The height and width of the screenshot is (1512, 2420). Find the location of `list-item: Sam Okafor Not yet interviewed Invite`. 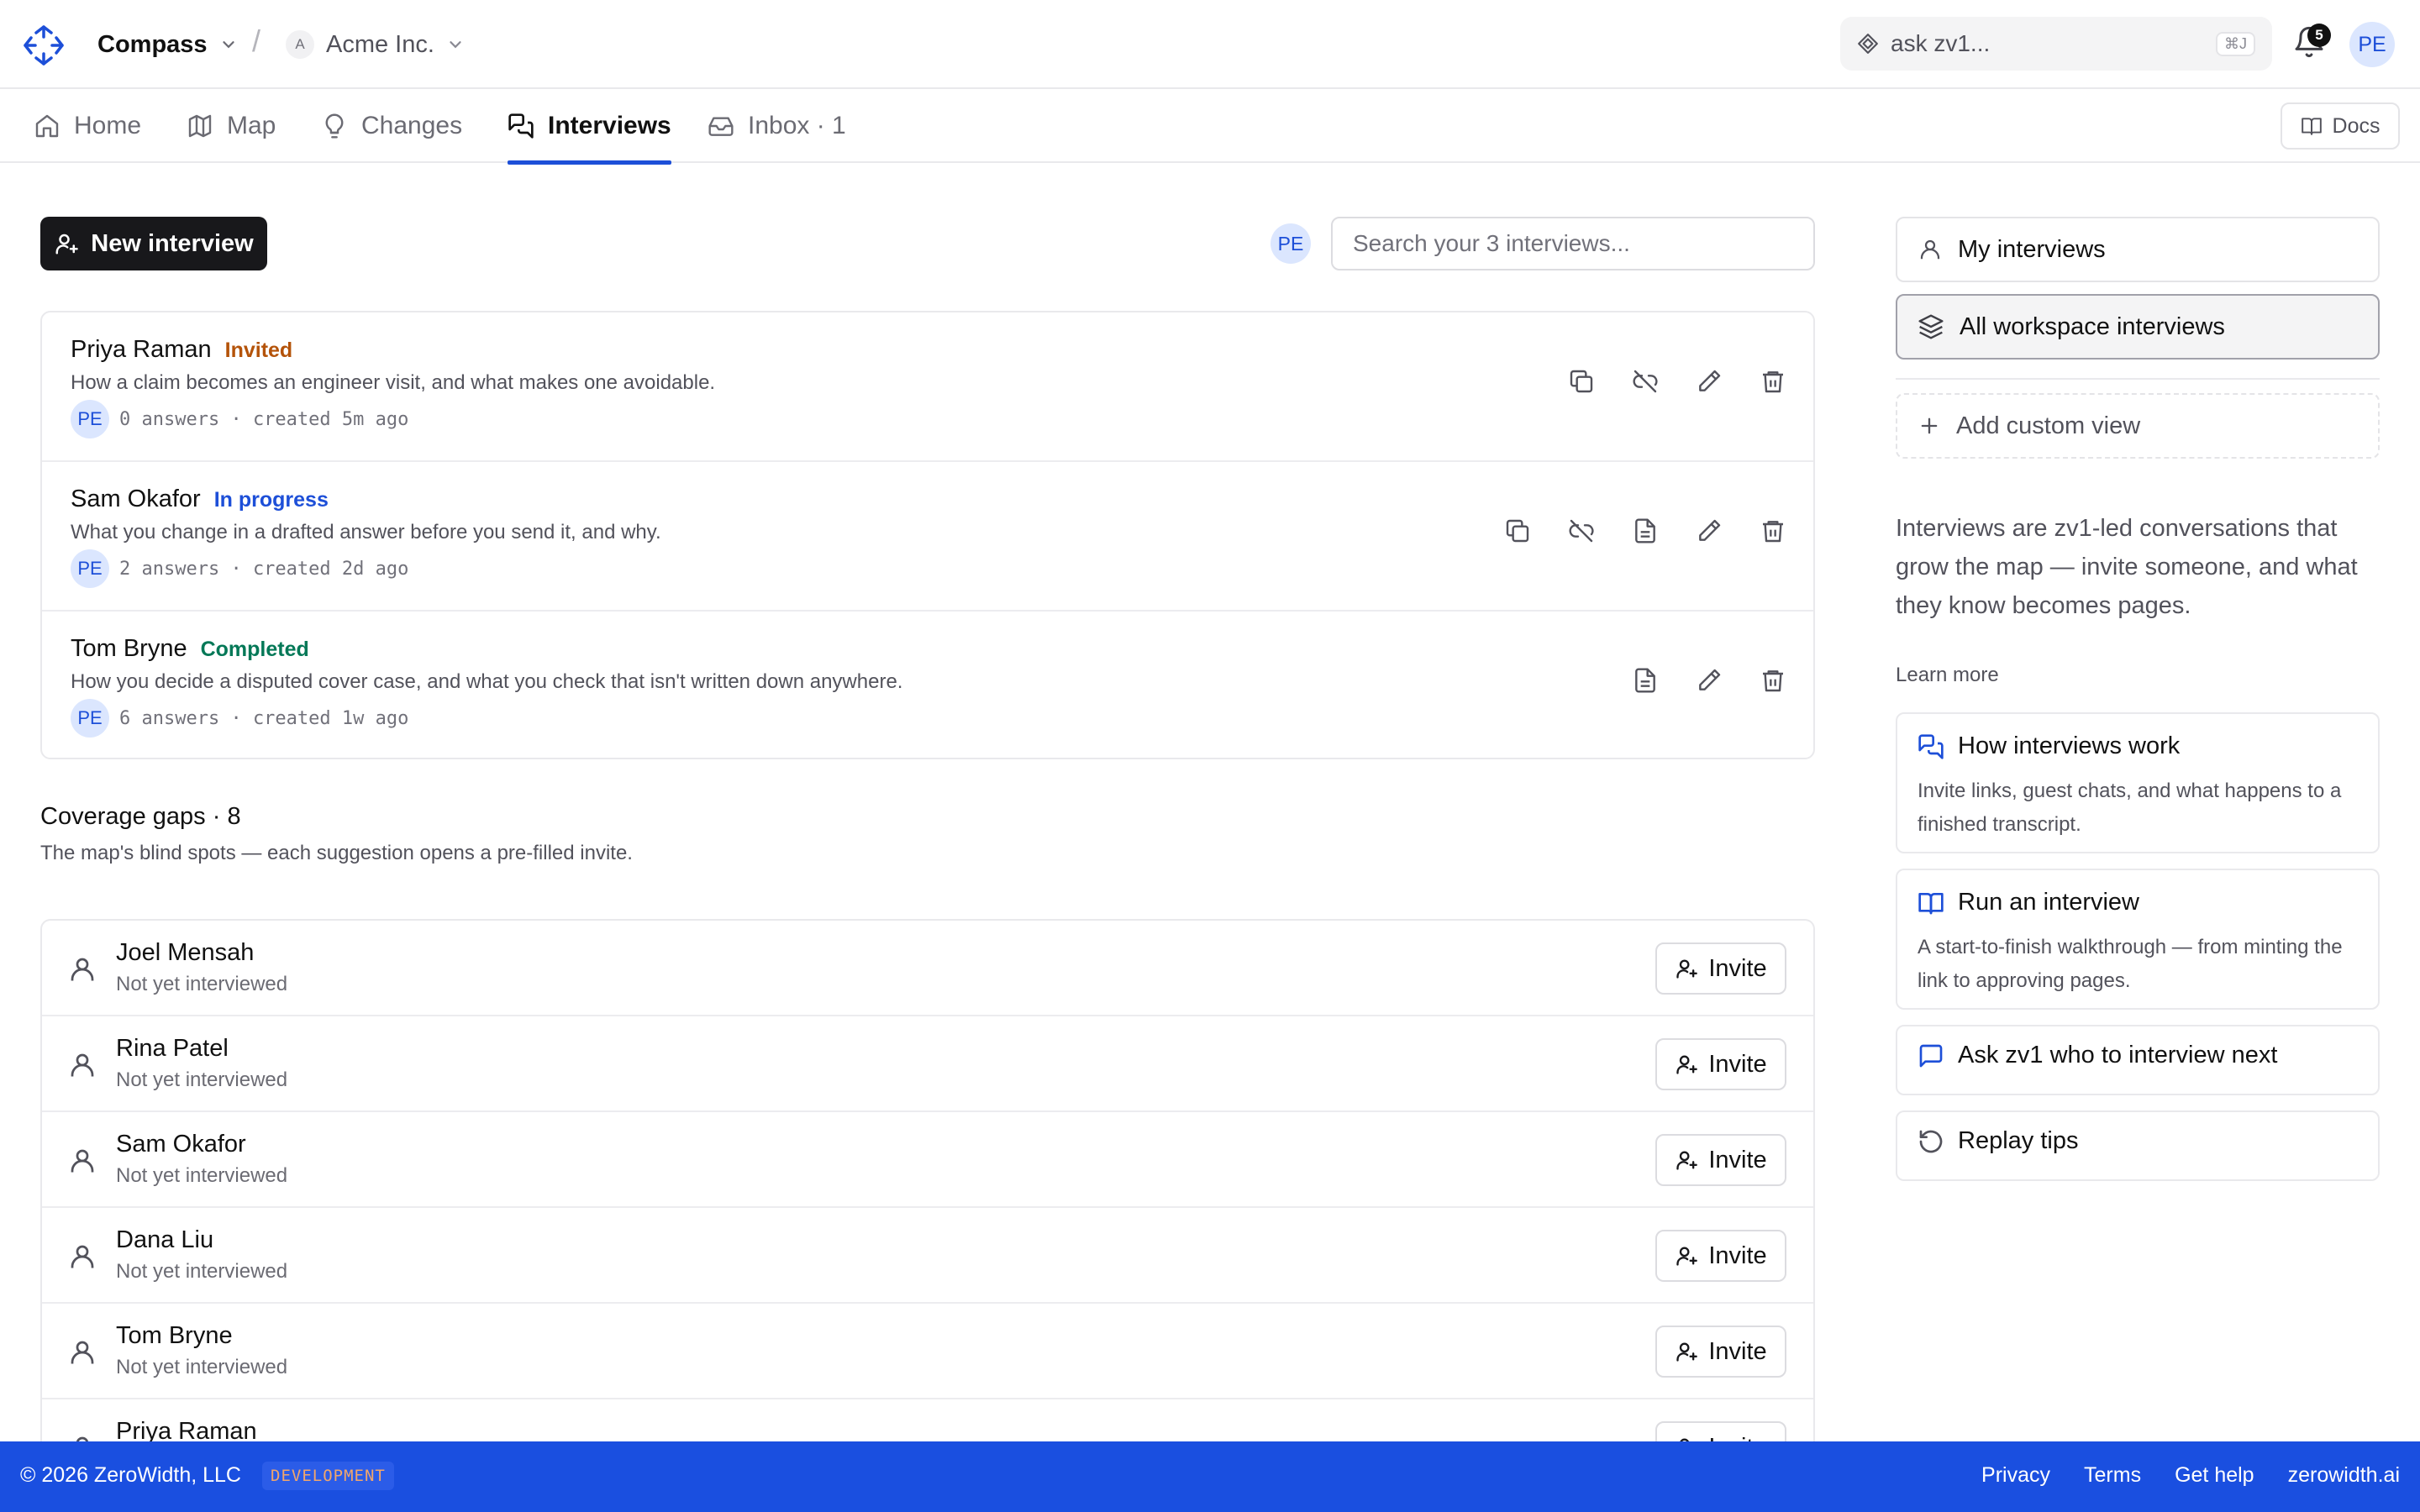

list-item: Sam Okafor Not yet interviewed Invite is located at coordinates (928, 1160).